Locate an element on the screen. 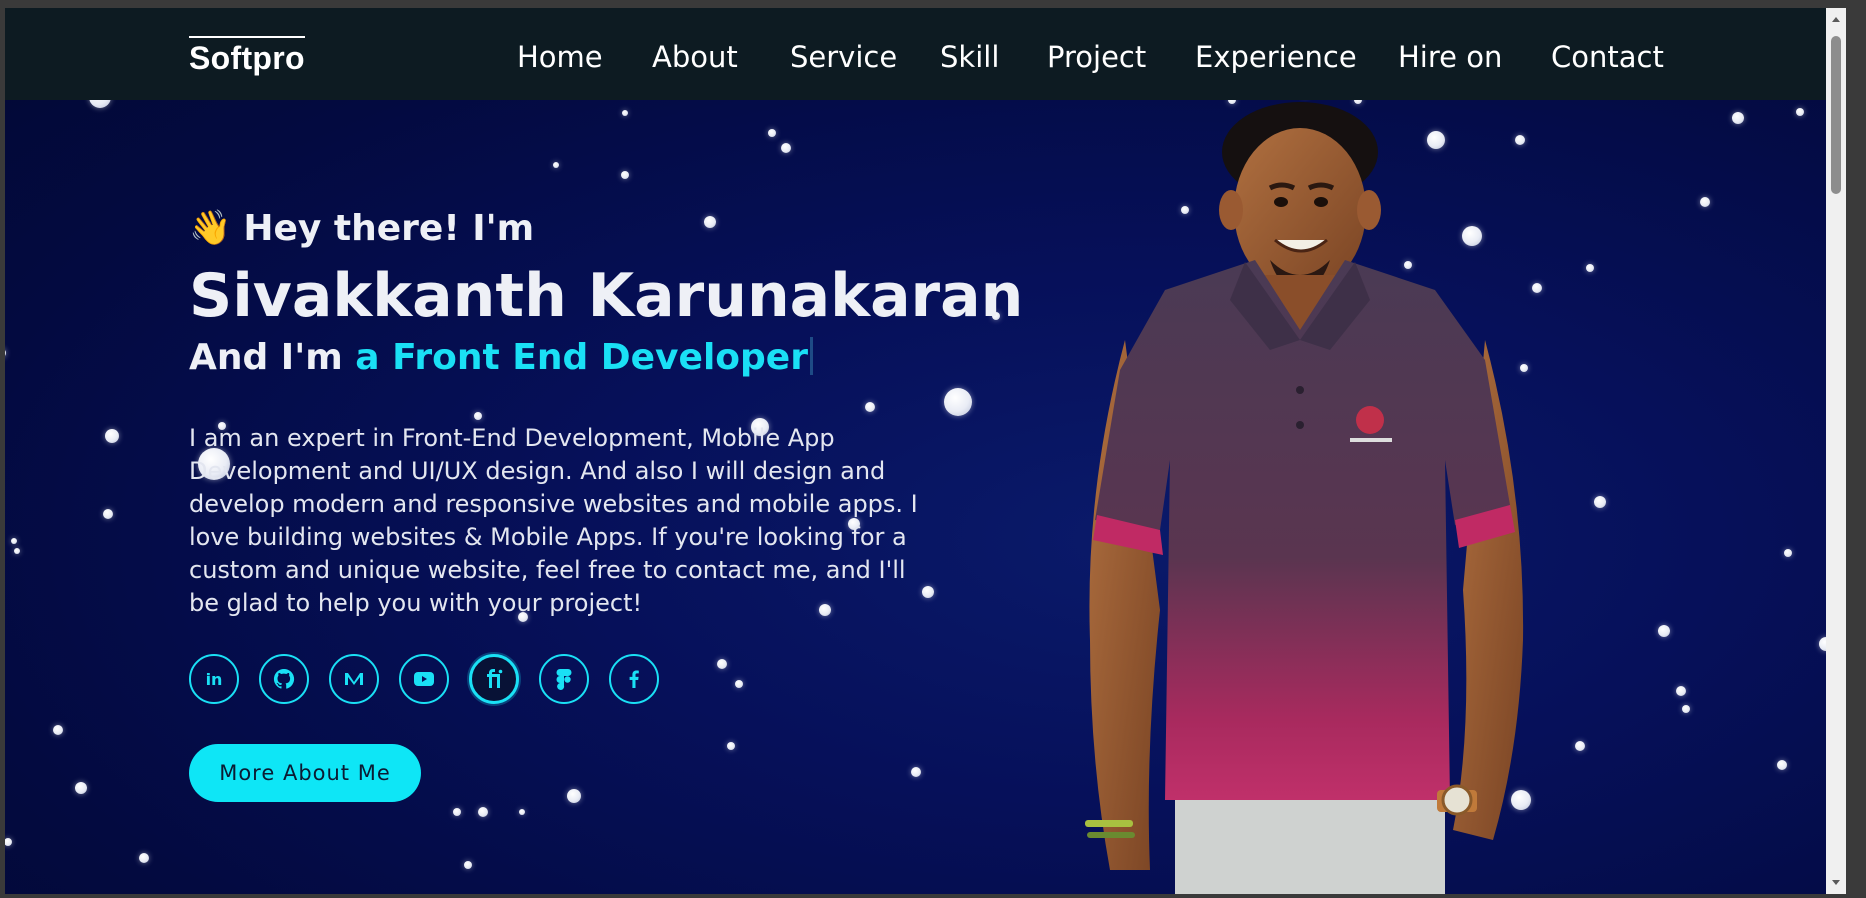  github-link is located at coordinates (284, 679).